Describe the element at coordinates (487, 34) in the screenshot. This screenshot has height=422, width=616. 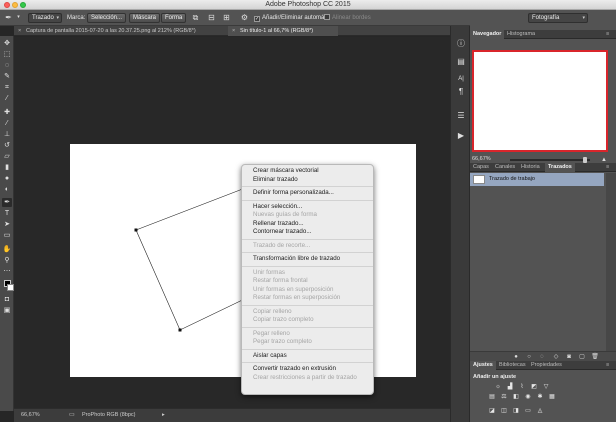
I see `tab-navegador: Navegador` at that location.